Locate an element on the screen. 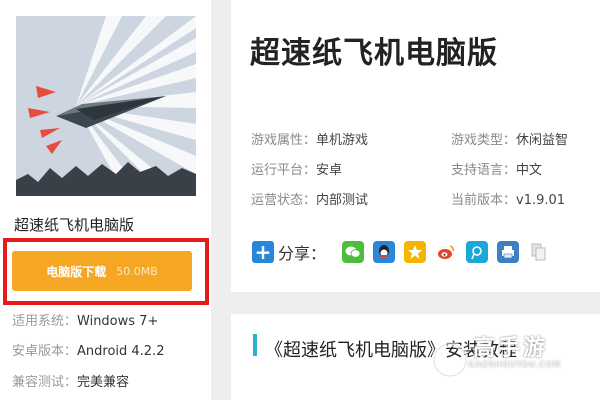  spec-compat-row: 兼容测试：完美兼容 is located at coordinates (70, 380).